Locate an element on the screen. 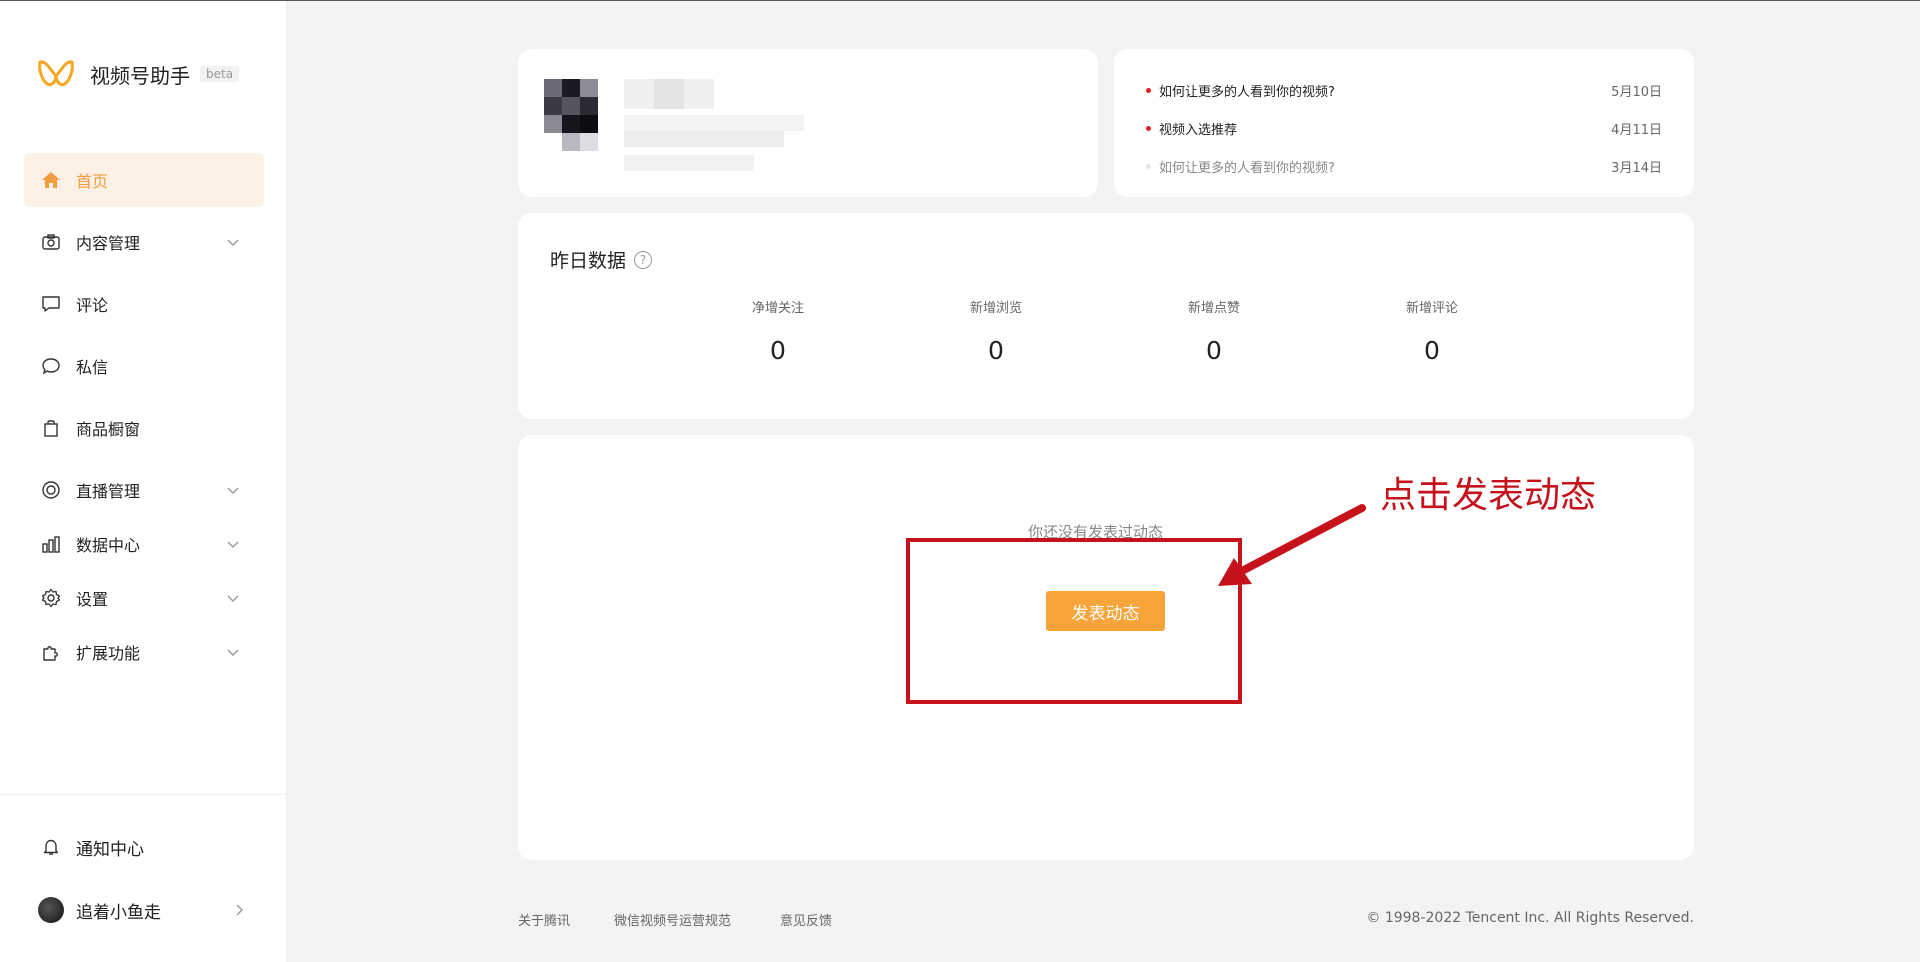 Image resolution: width=1920 pixels, height=962 pixels. metric-label: 新增评论 is located at coordinates (1431, 308).